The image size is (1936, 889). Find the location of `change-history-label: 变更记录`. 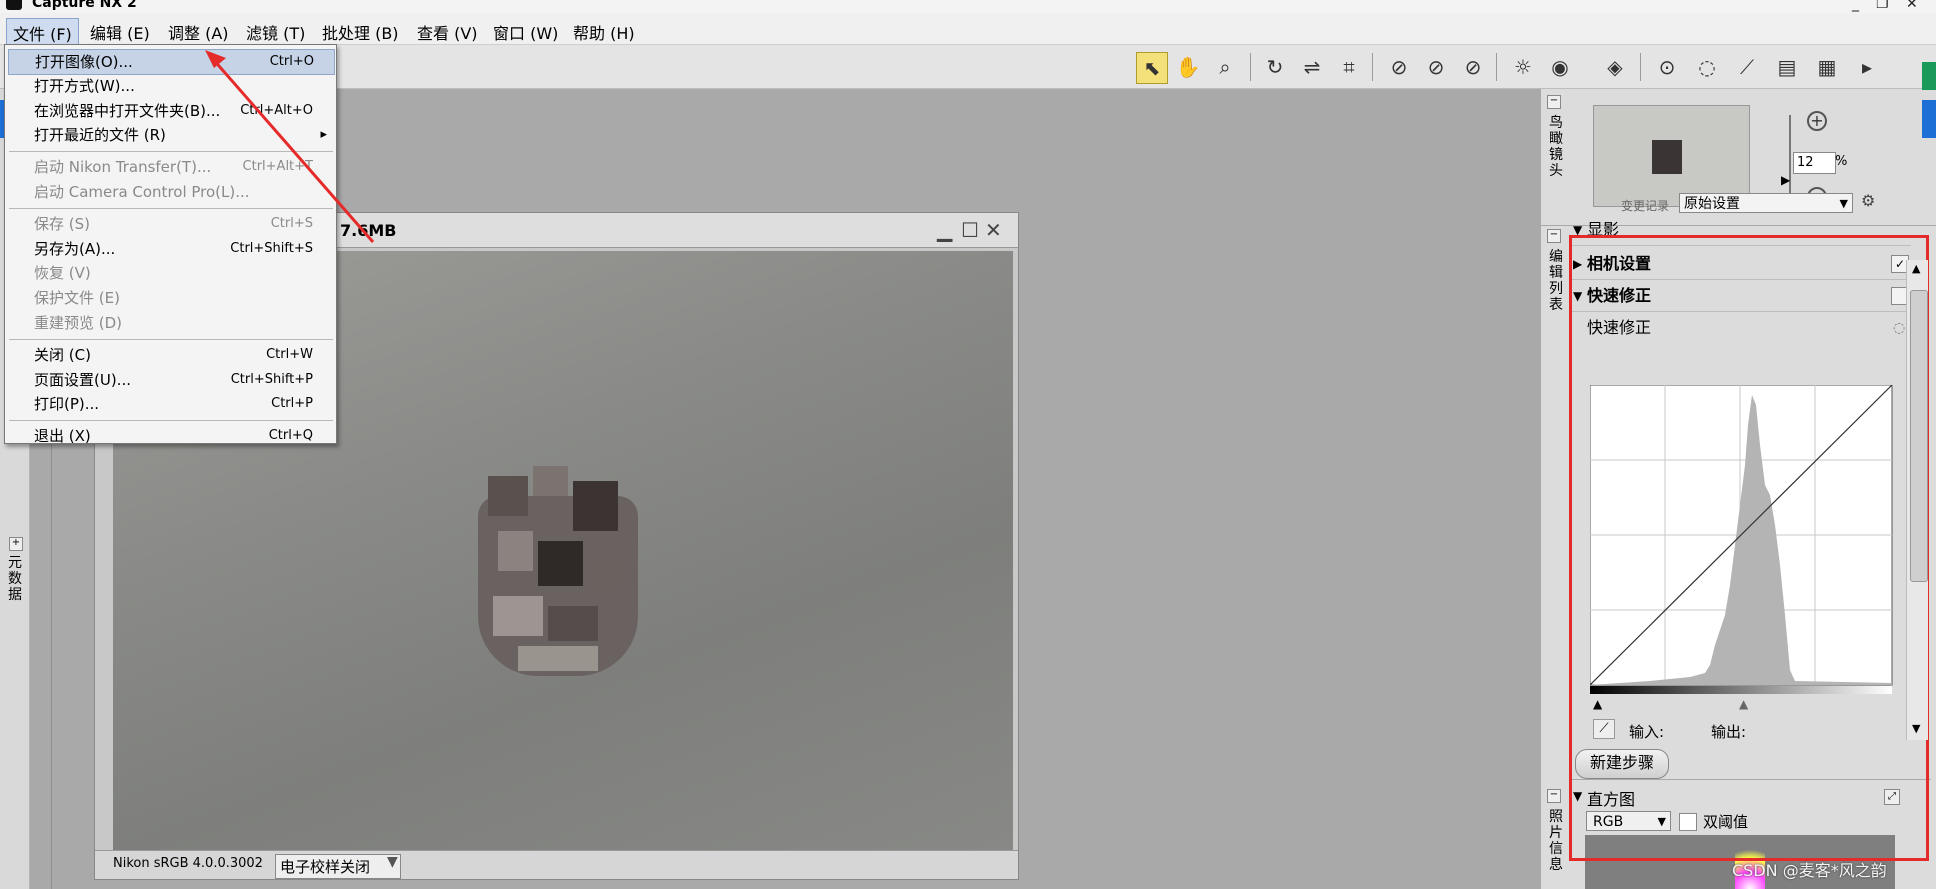

change-history-label: 变更记录 is located at coordinates (1645, 206).